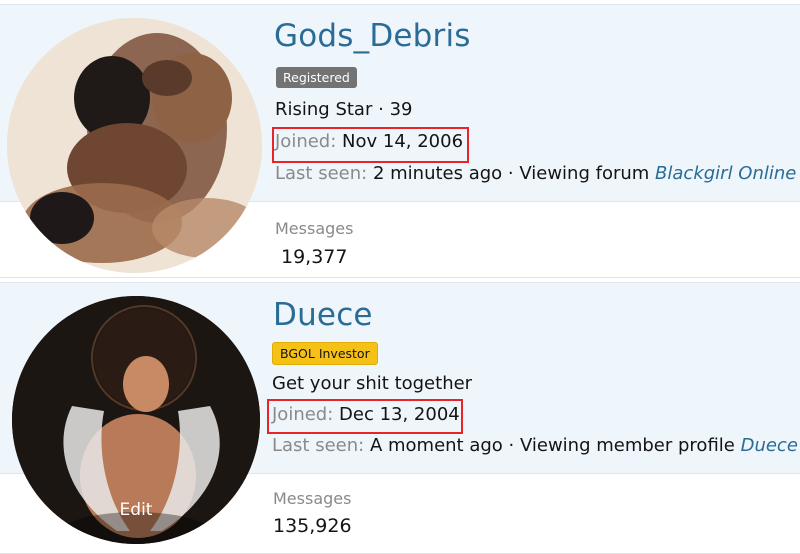 The image size is (800, 554). Describe the element at coordinates (552, 445) in the screenshot. I see `last-seen-value: A moment ago · Viewing member profile` at that location.